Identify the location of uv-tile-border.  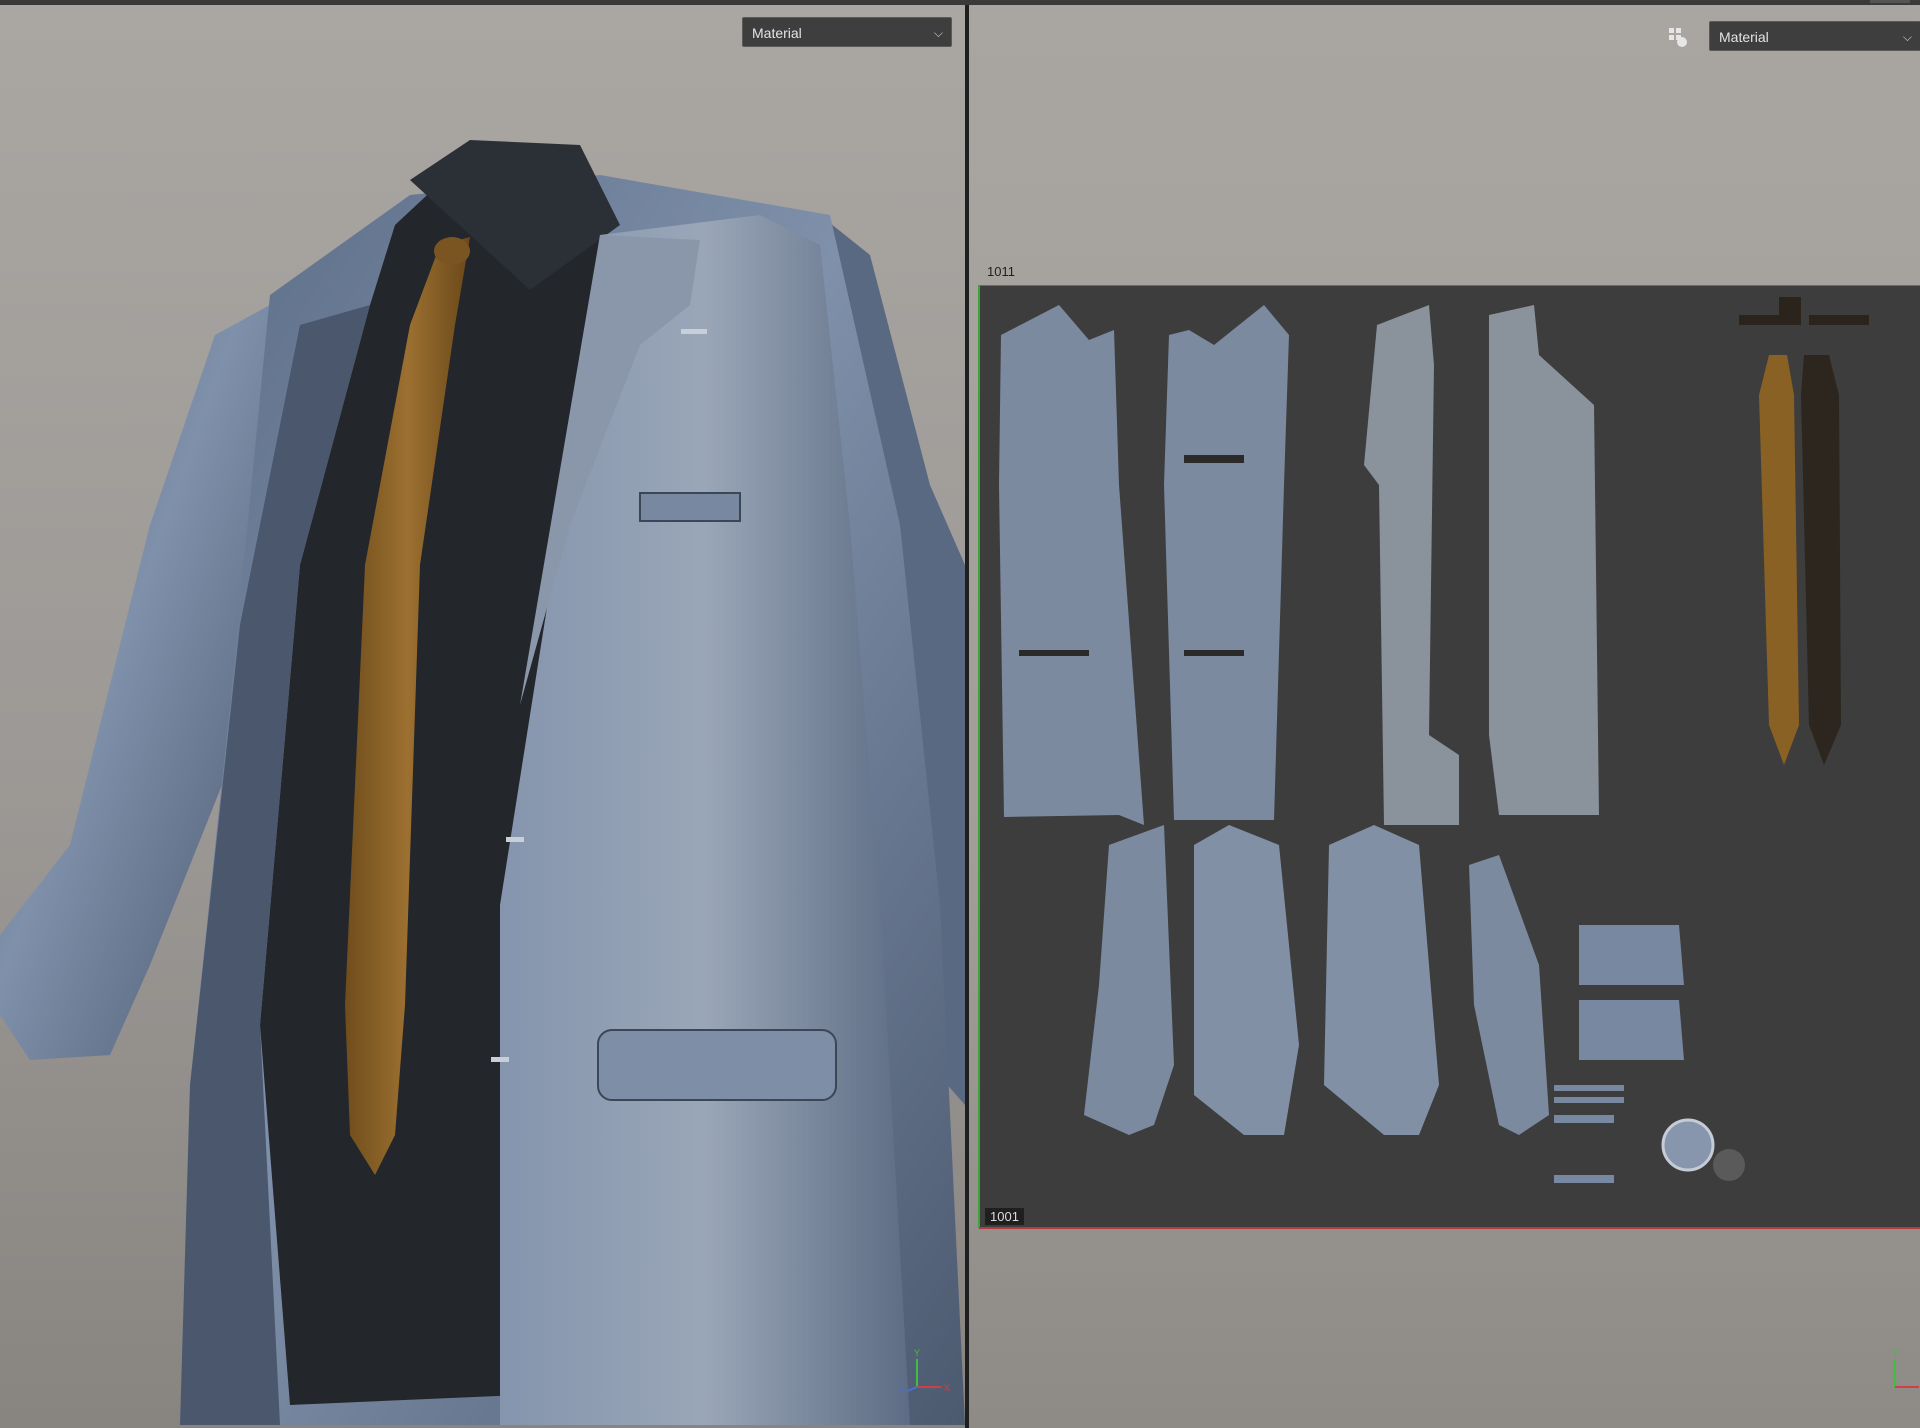
(1449, 285).